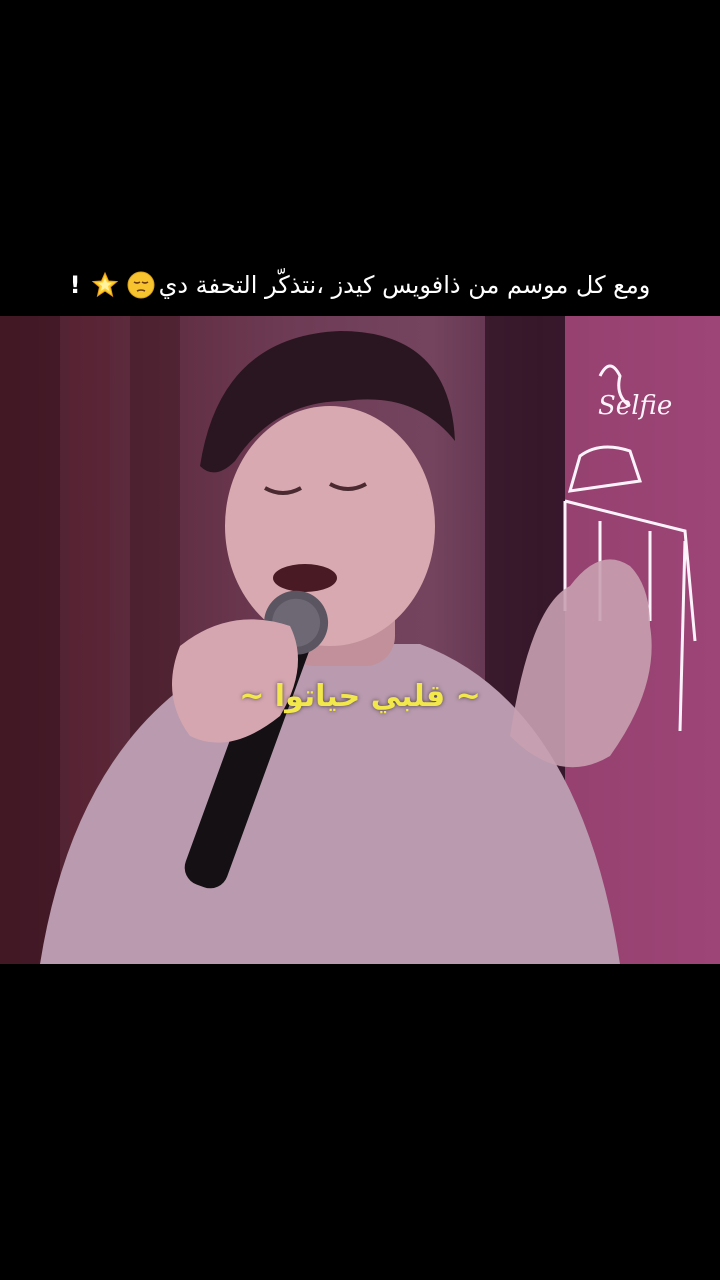 The image size is (720, 1280). I want to click on person-mouth, so click(305, 578).